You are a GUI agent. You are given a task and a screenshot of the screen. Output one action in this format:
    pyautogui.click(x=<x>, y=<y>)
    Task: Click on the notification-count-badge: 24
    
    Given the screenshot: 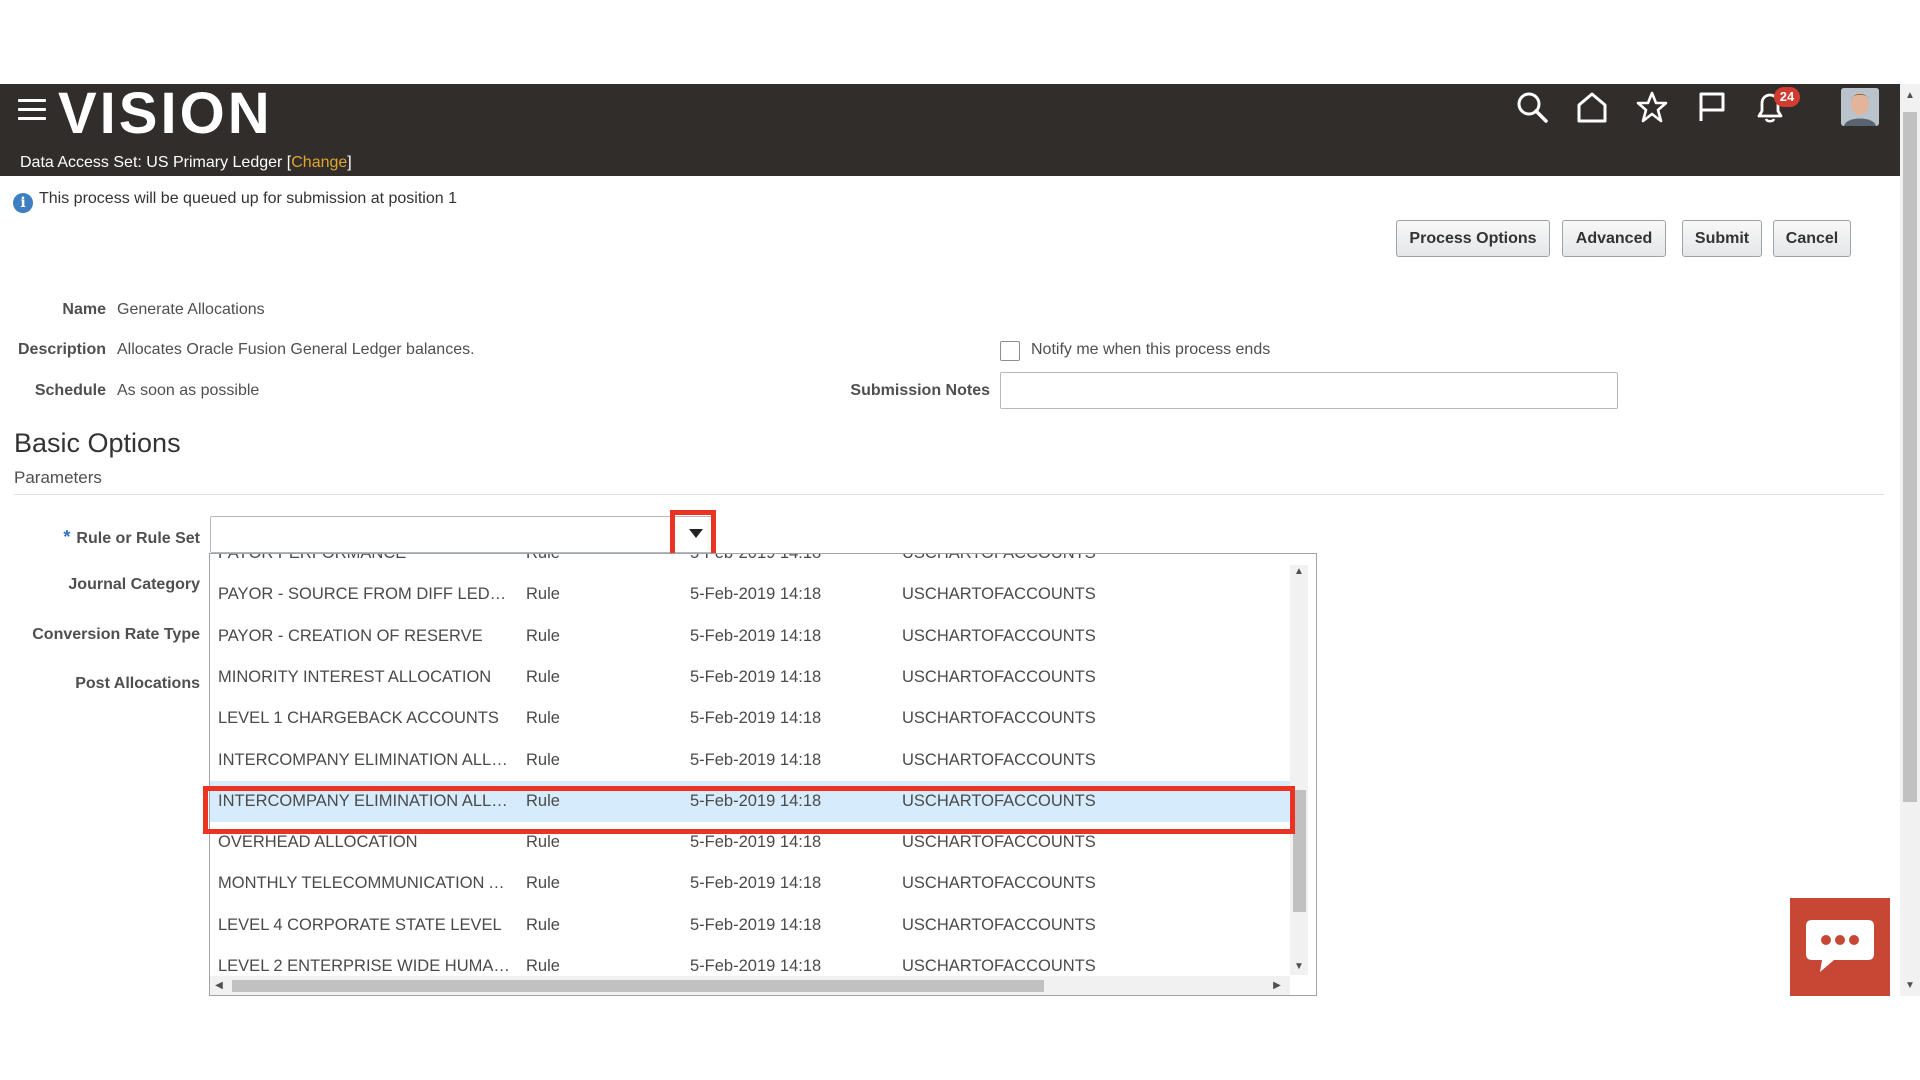 What is the action you would take?
    pyautogui.click(x=1787, y=97)
    